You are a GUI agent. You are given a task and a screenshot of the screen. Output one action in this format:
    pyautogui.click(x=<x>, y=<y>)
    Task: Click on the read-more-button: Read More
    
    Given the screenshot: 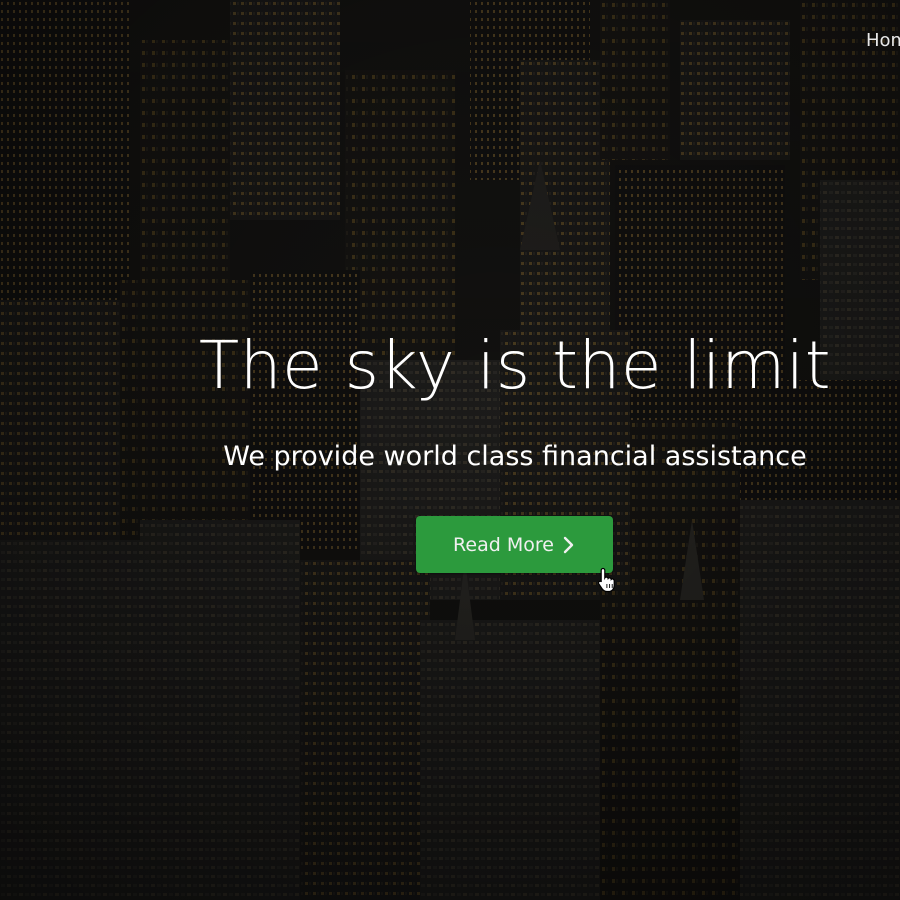 What is the action you would take?
    pyautogui.click(x=514, y=544)
    